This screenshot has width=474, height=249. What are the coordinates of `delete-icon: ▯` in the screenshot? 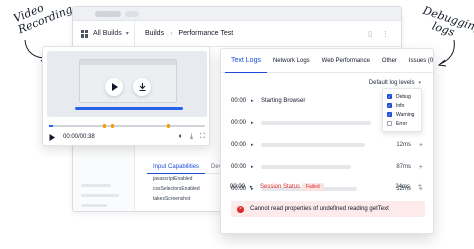 It's located at (370, 34).